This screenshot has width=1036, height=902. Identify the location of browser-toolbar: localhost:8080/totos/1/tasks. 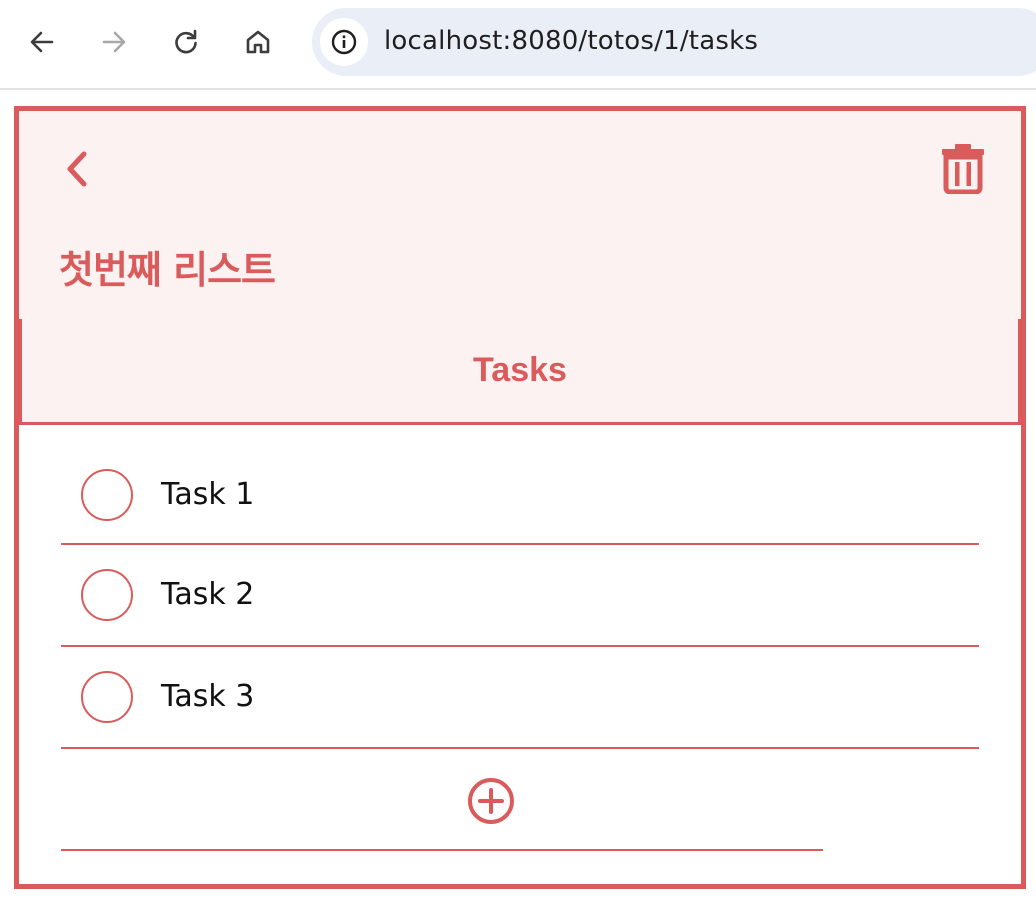
(518, 45).